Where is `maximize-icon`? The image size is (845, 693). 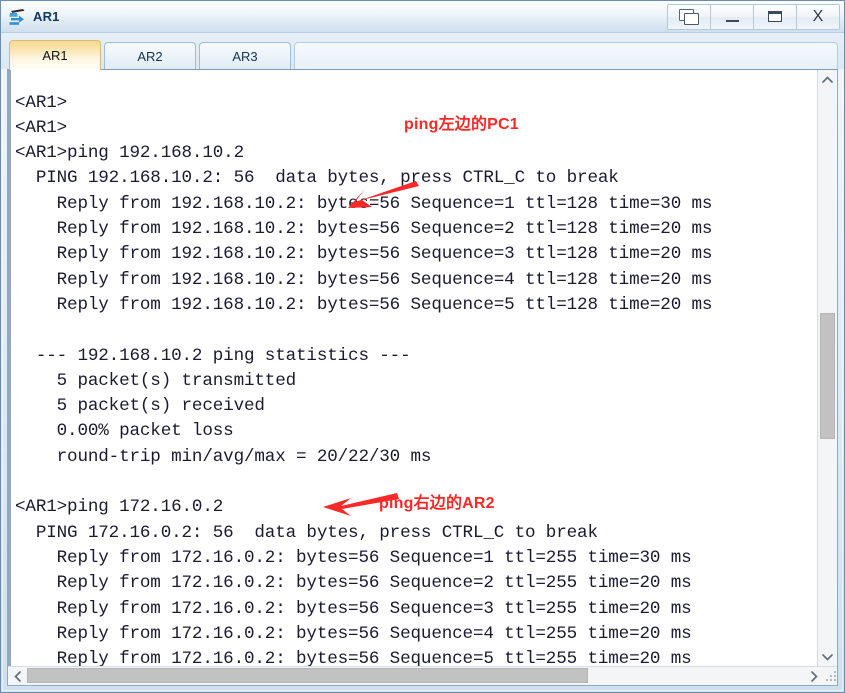 maximize-icon is located at coordinates (775, 16).